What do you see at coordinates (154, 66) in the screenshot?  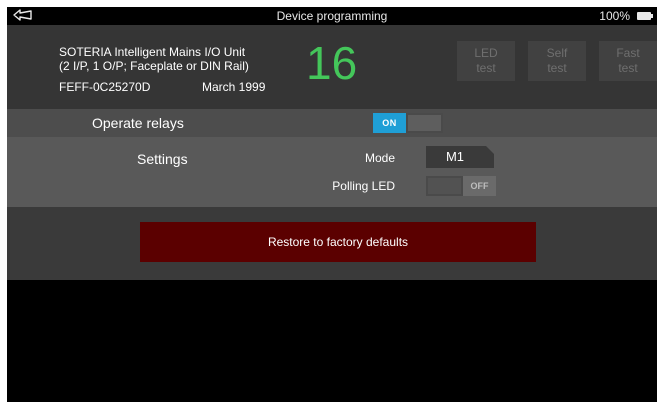 I see `device-description: (2 I/P, 1 O/P; Faceplate or DIN Rail)` at bounding box center [154, 66].